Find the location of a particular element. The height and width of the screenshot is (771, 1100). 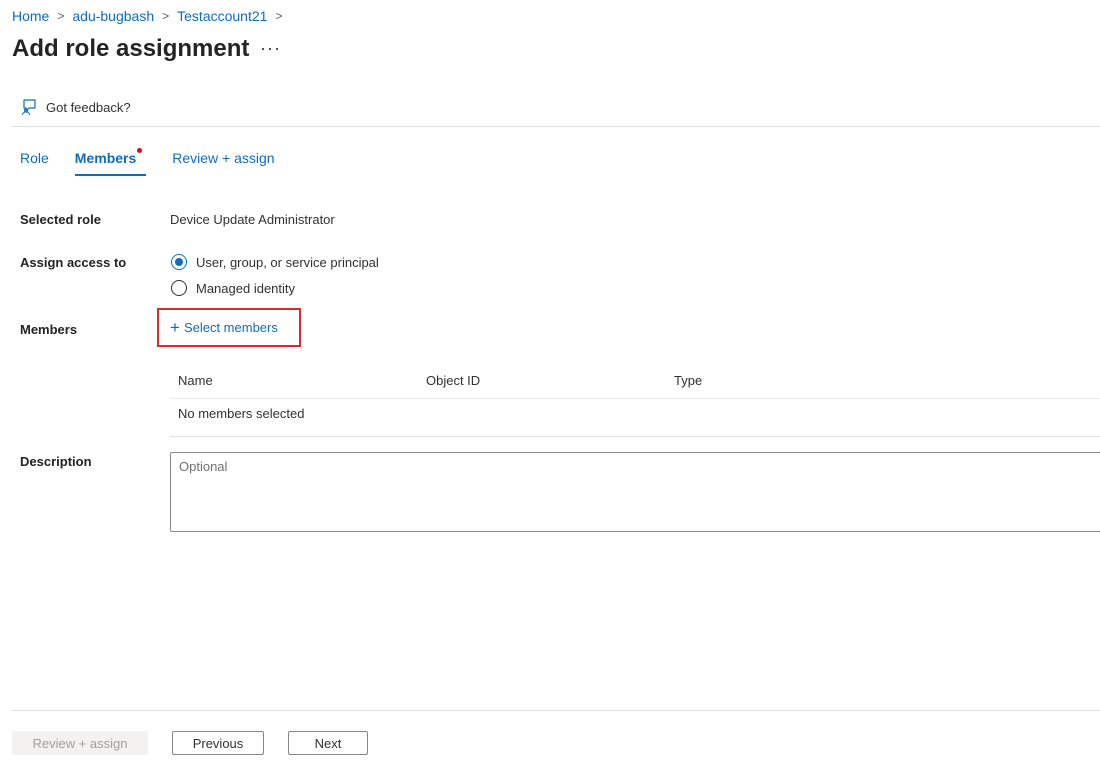

description-label: Description is located at coordinates (56, 461).